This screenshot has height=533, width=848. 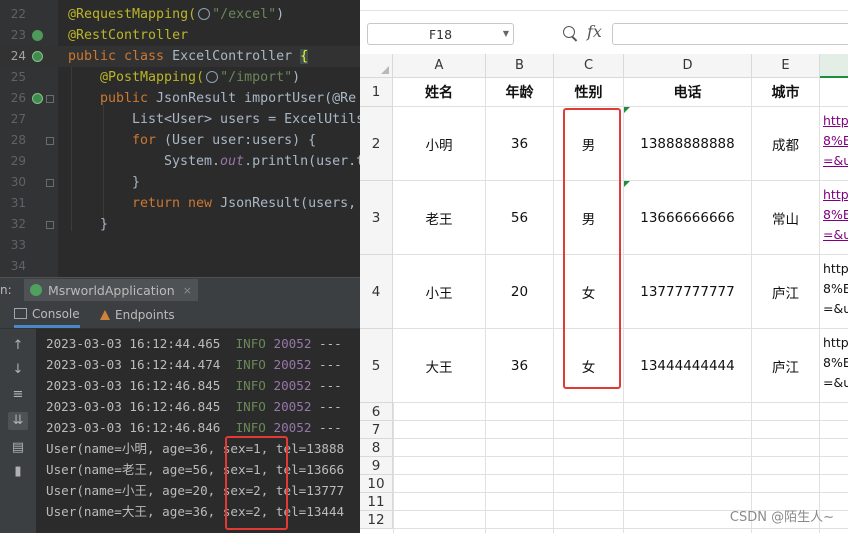 I want to click on scroll-end-icon: ⇊, so click(x=18, y=421).